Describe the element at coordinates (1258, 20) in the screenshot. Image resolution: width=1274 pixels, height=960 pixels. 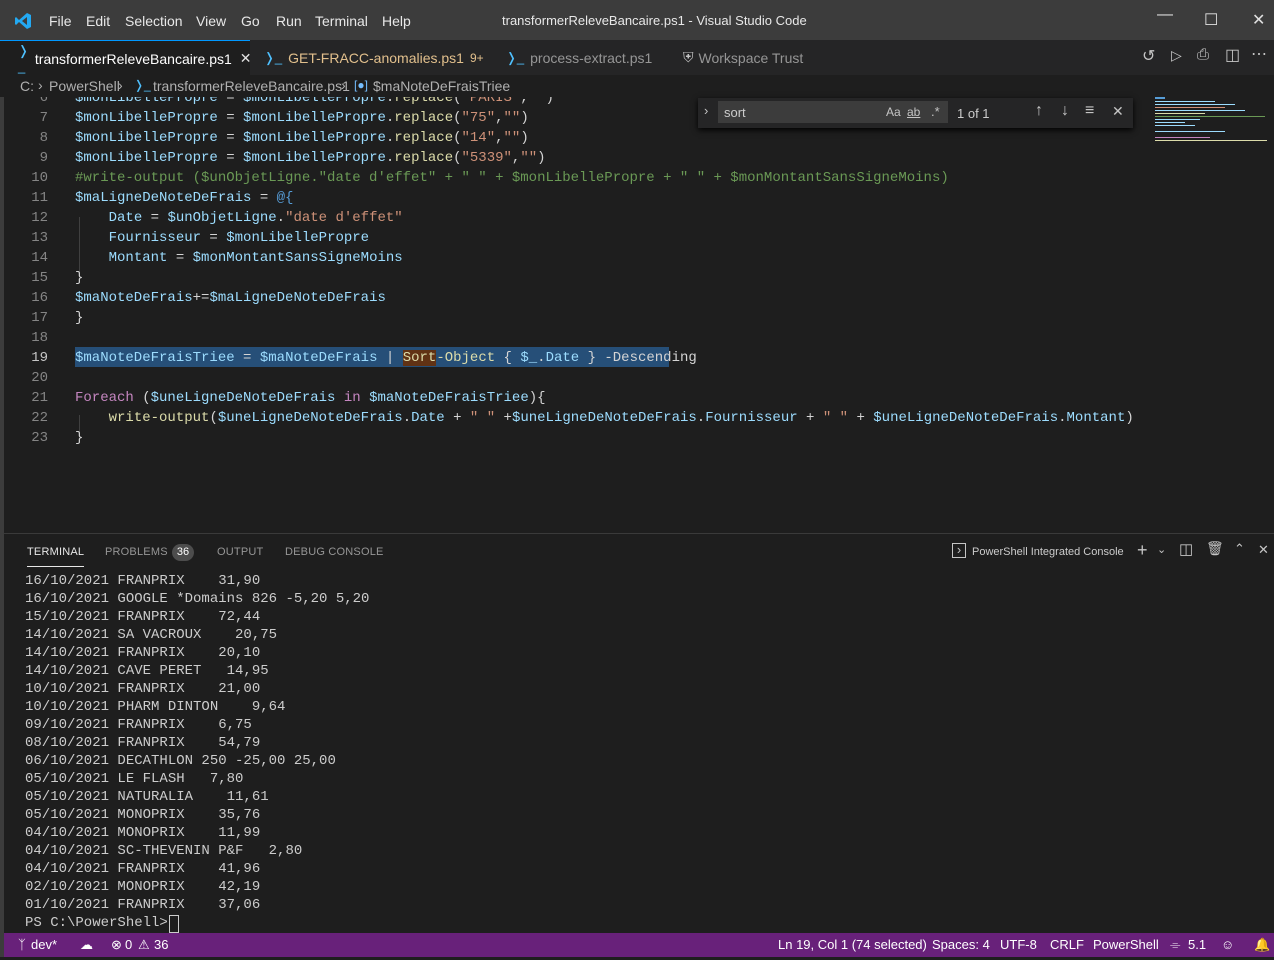
I see `close-window-icon: ✕` at that location.